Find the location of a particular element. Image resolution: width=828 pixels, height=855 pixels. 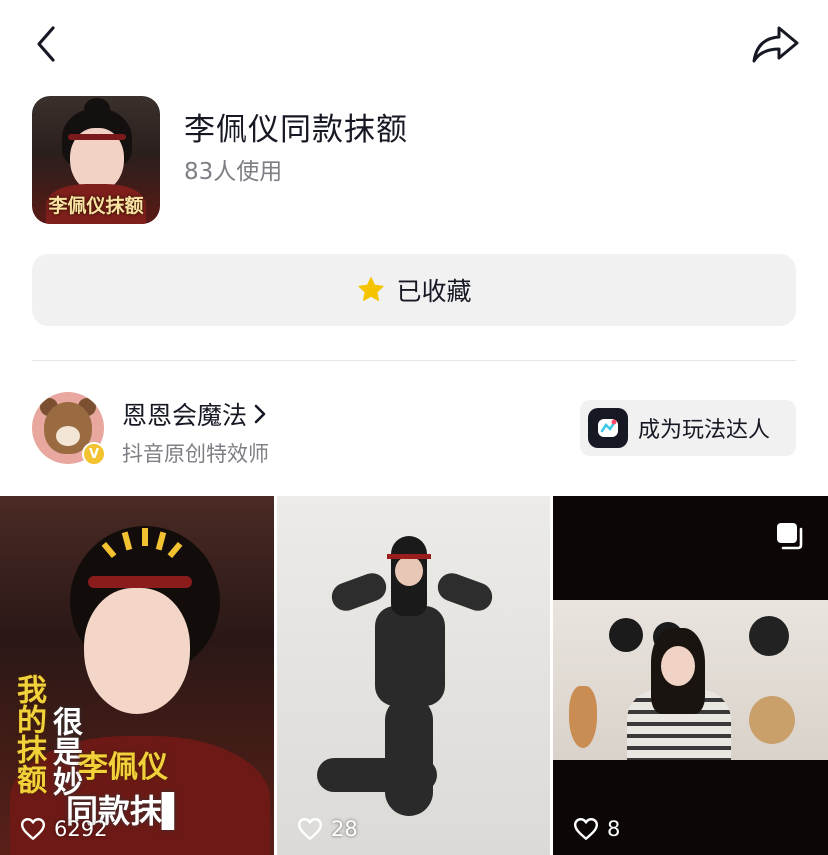

back-button is located at coordinates (46, 44).